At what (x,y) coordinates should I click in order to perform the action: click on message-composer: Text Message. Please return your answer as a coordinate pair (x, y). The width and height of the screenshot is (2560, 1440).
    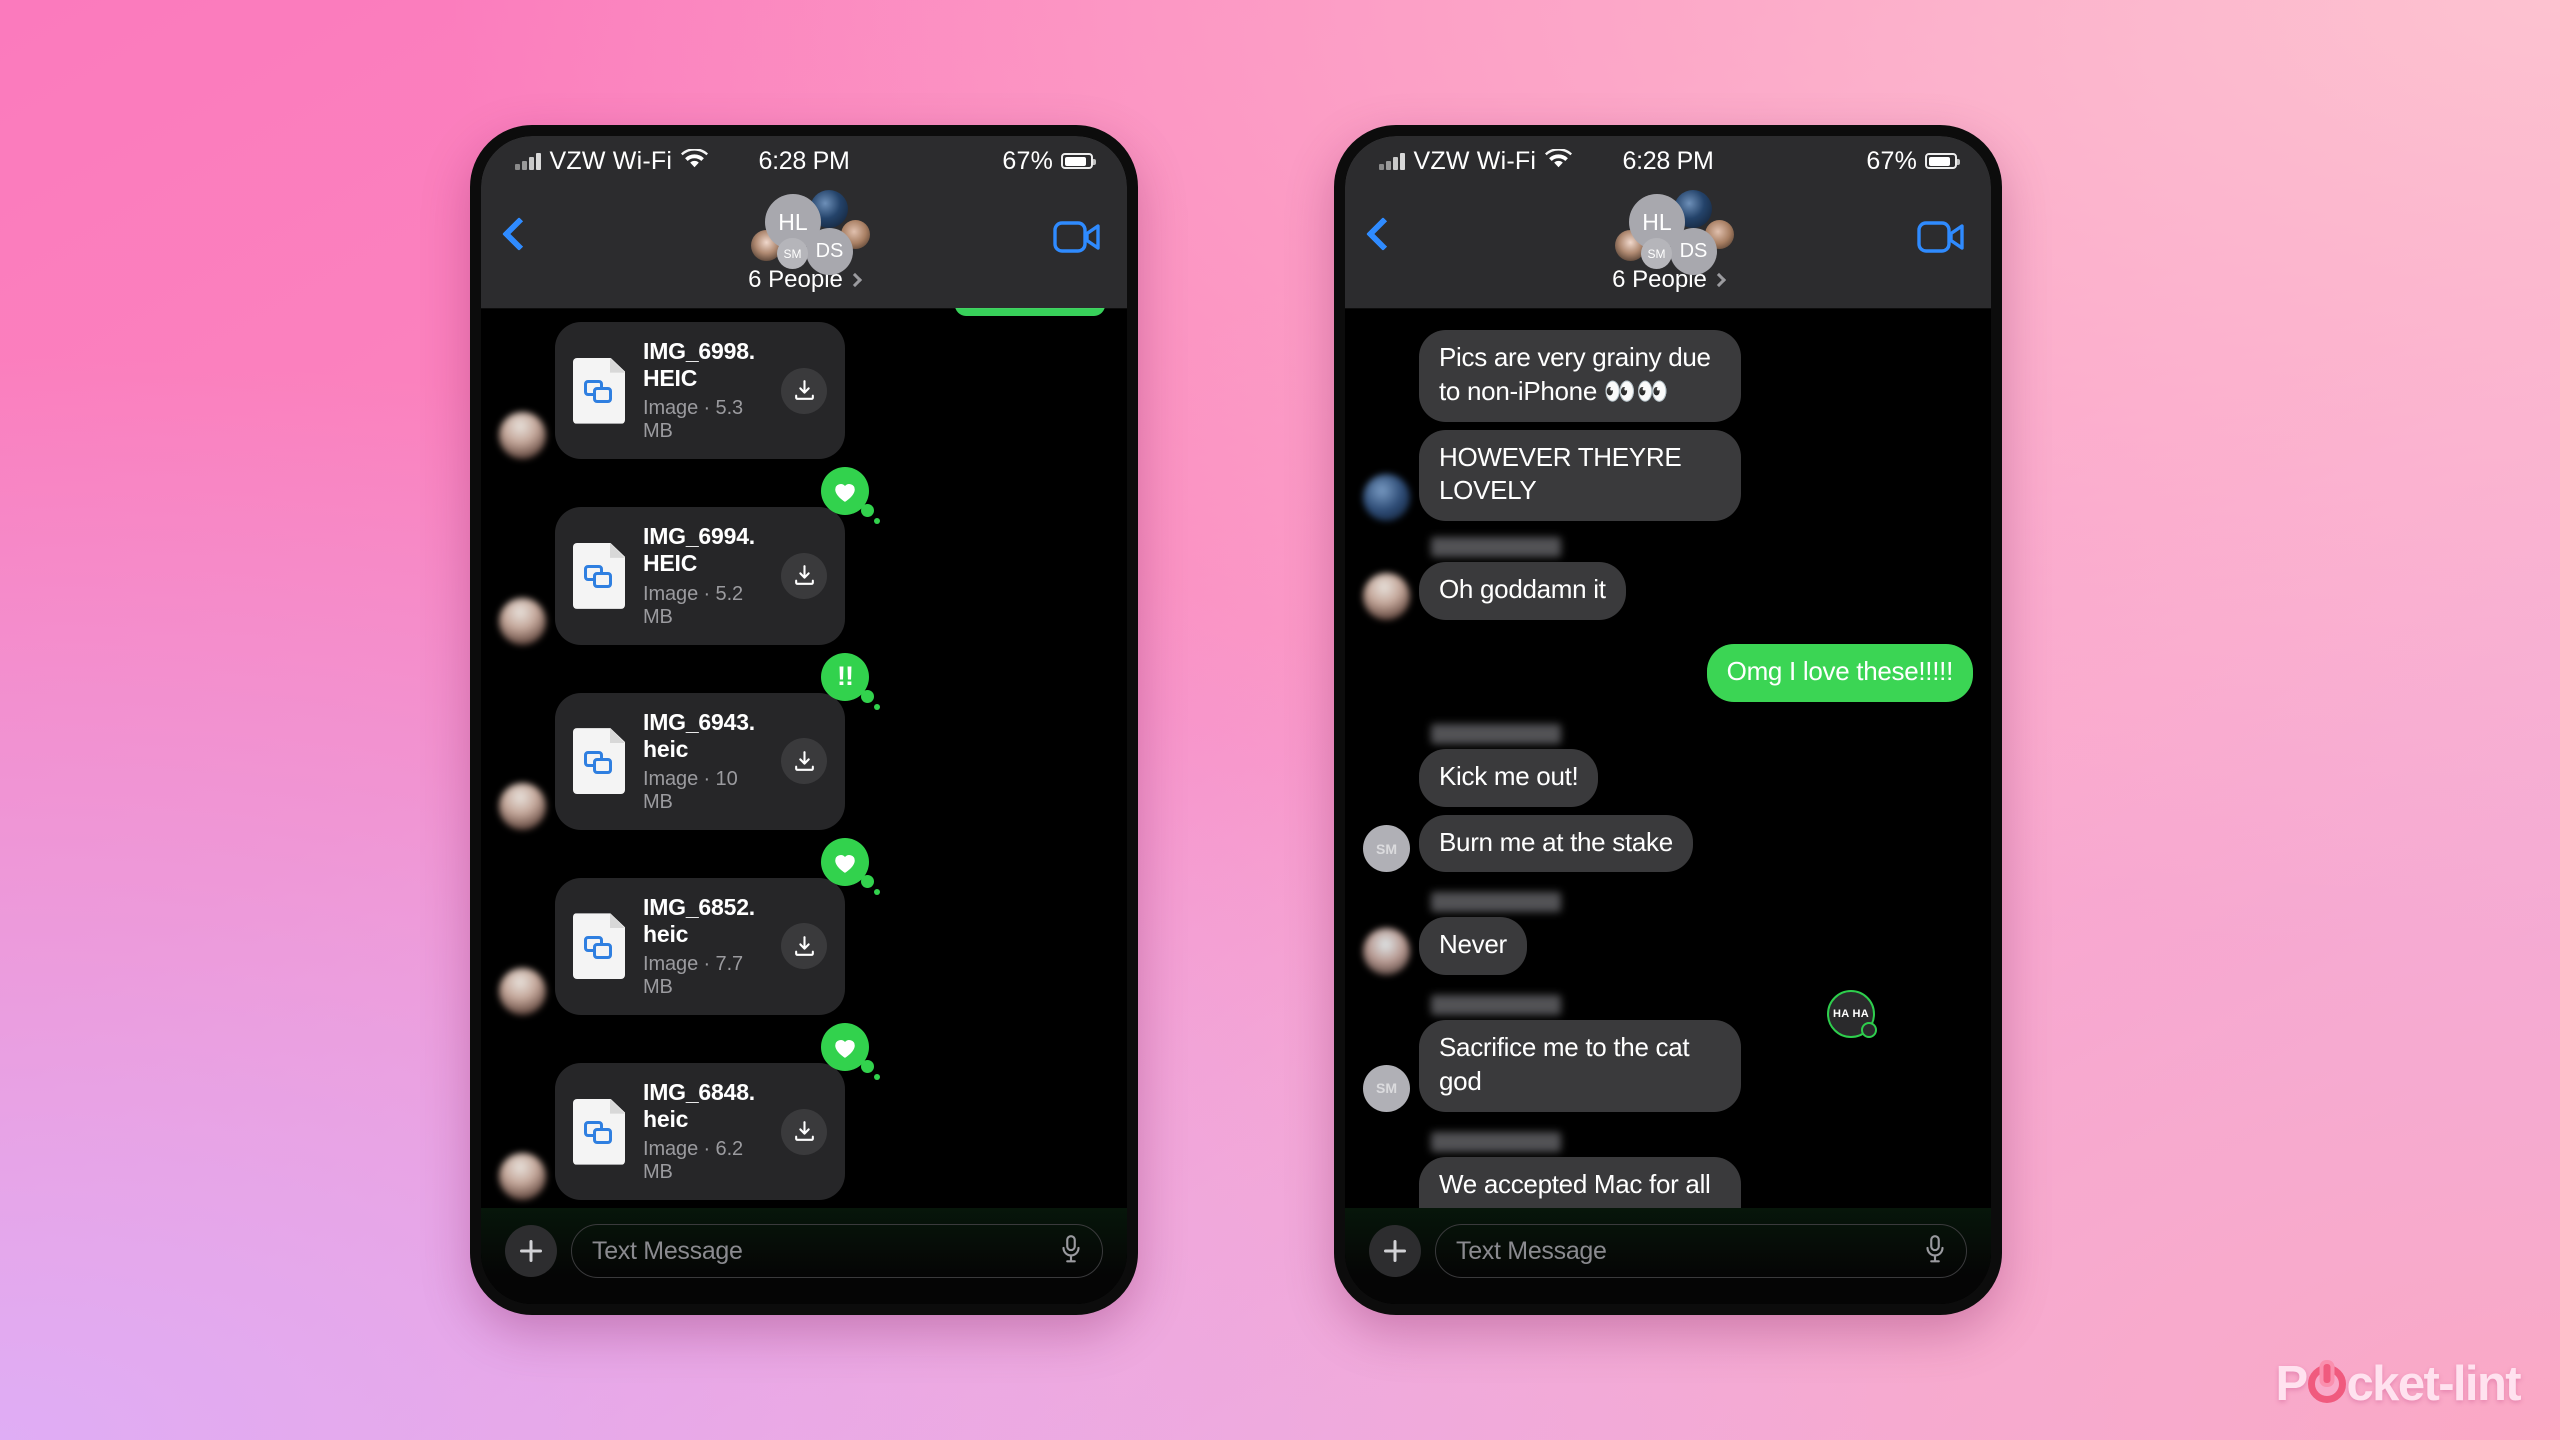
    Looking at the image, I should click on (804, 1256).